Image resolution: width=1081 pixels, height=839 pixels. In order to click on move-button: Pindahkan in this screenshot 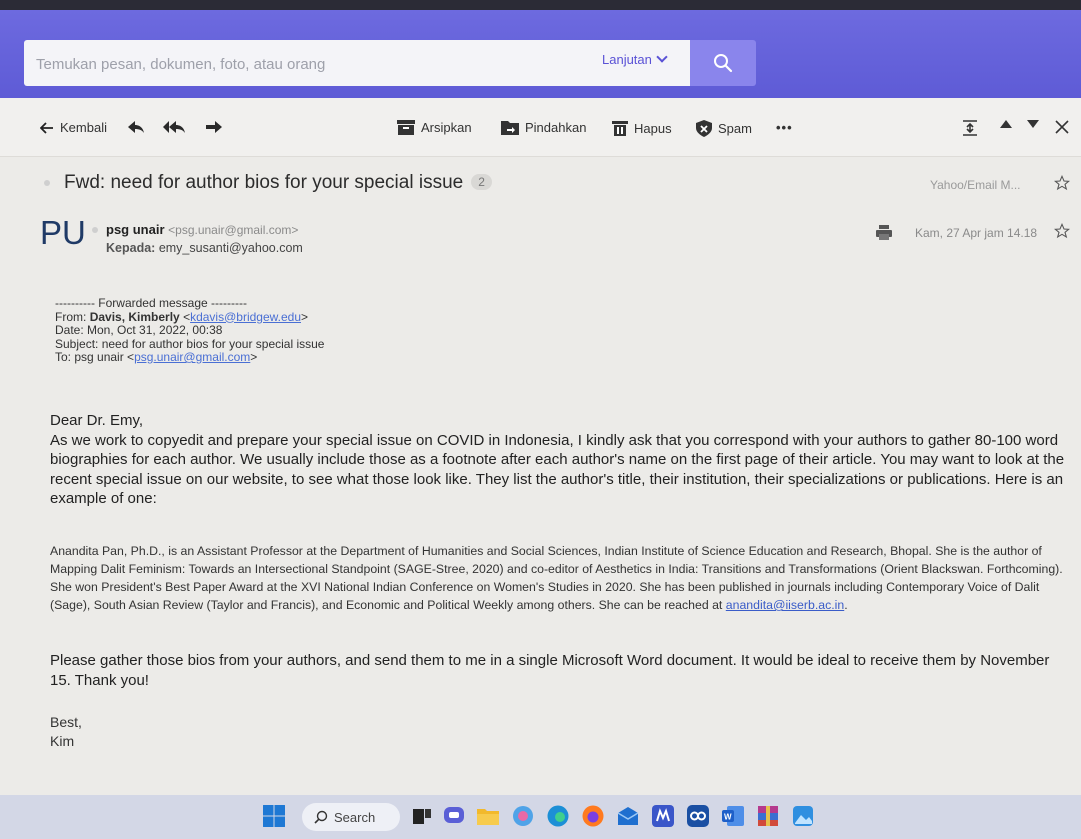, I will do `click(543, 127)`.